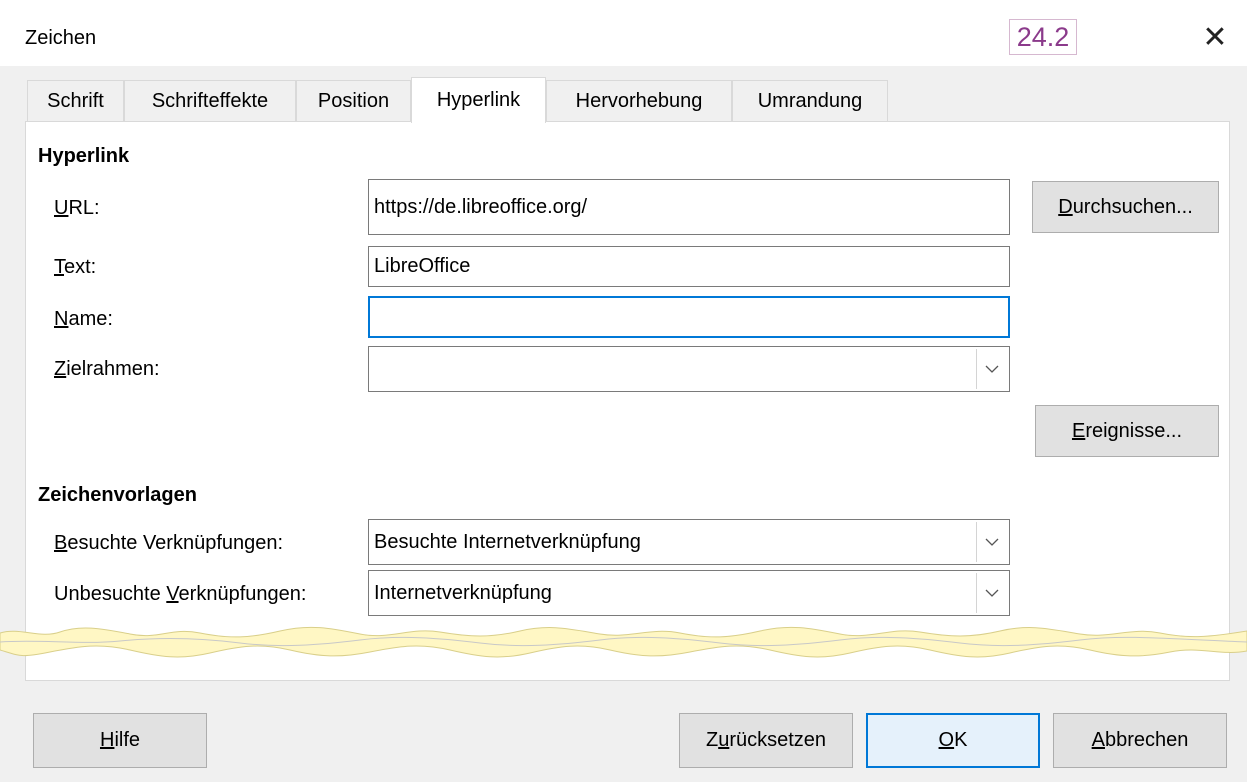  I want to click on character-styles-heading: Zeichenvorlagen, so click(117, 495).